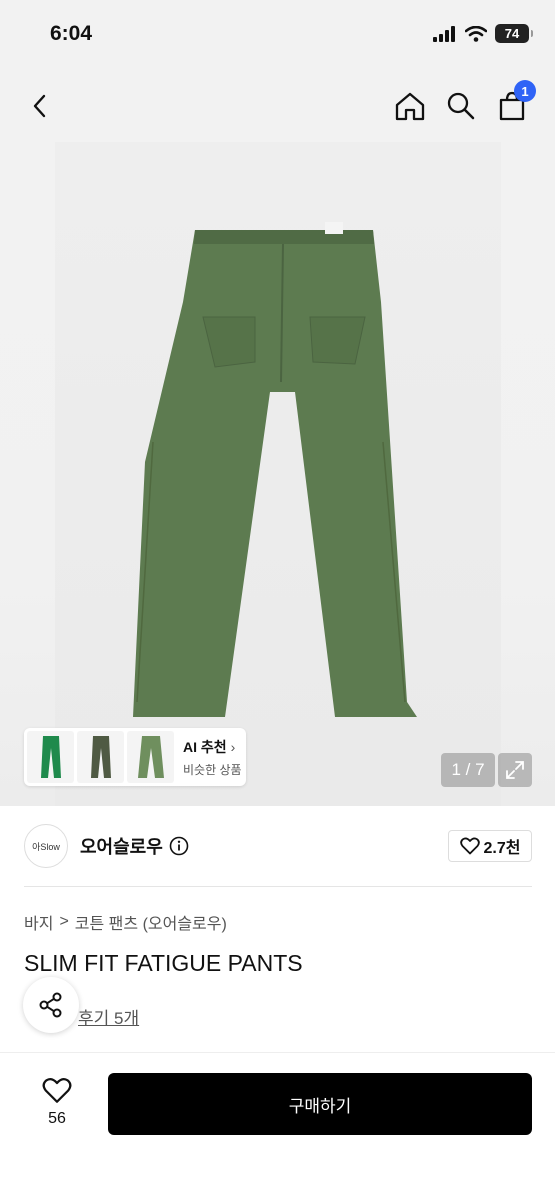 This screenshot has height=1200, width=555. I want to click on cart-count-badge: 1, so click(525, 91).